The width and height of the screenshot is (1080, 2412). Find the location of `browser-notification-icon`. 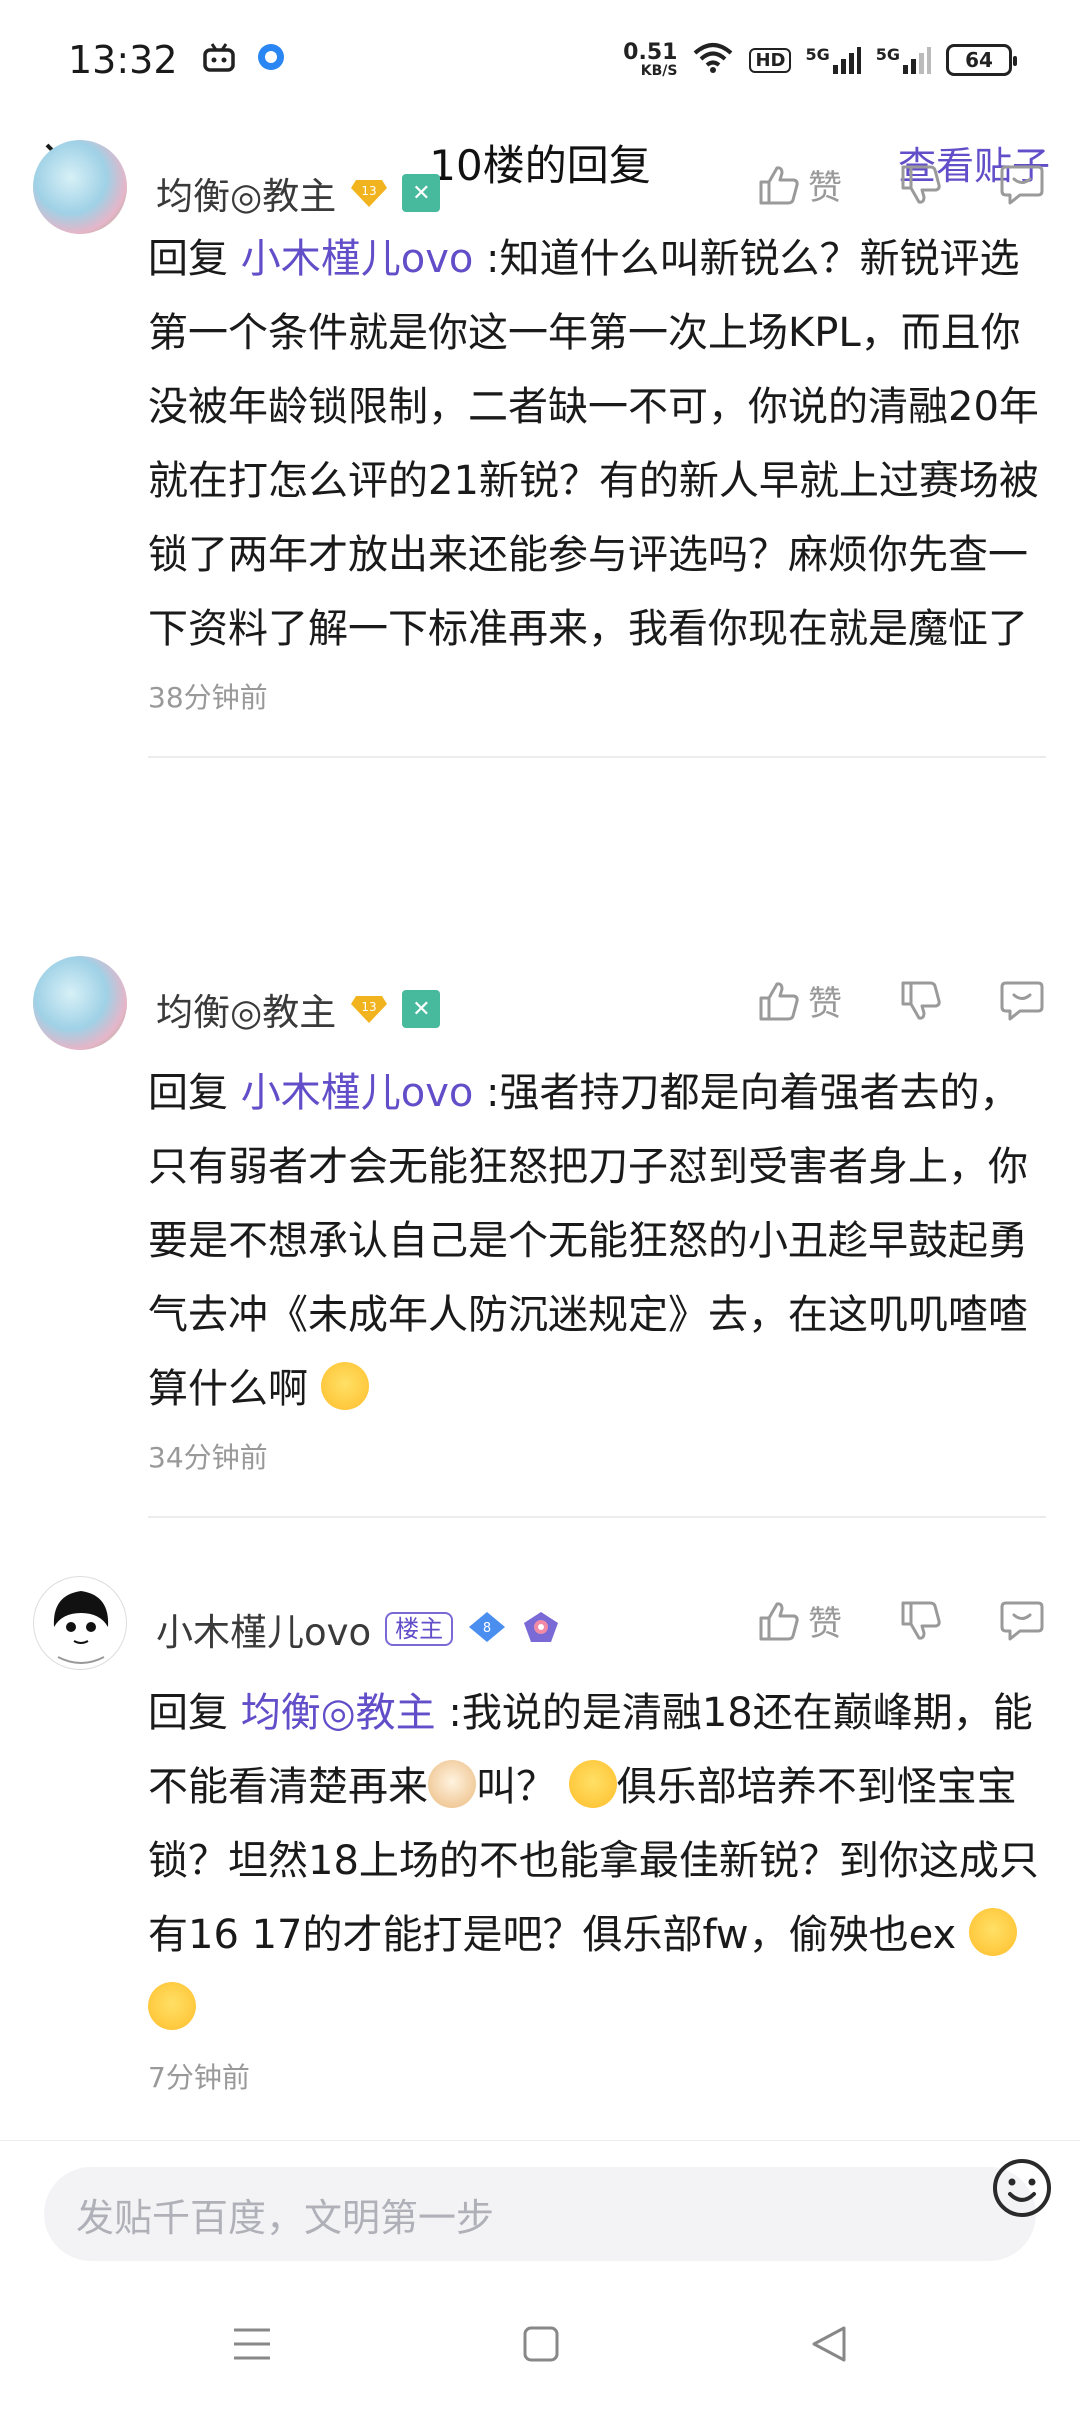

browser-notification-icon is located at coordinates (271, 60).